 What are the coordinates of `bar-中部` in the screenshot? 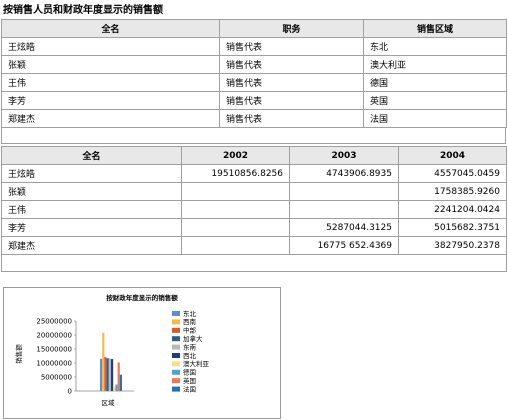 It's located at (105, 374).